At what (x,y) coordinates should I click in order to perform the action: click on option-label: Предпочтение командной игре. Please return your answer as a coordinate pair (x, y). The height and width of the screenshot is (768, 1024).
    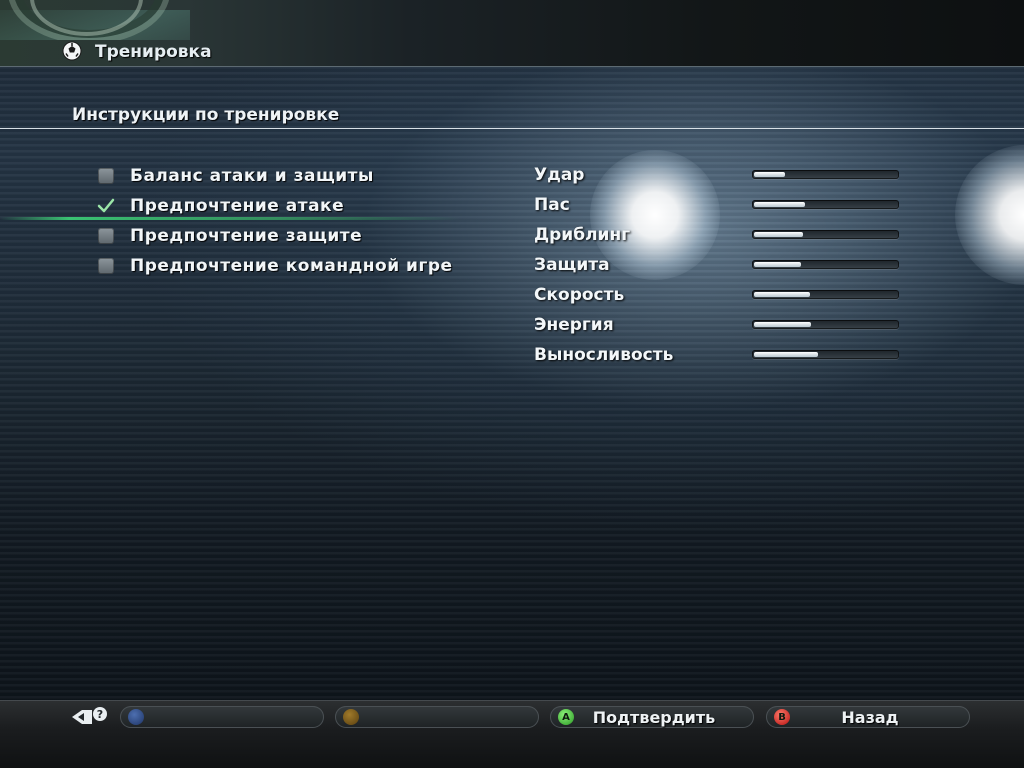
    Looking at the image, I should click on (291, 266).